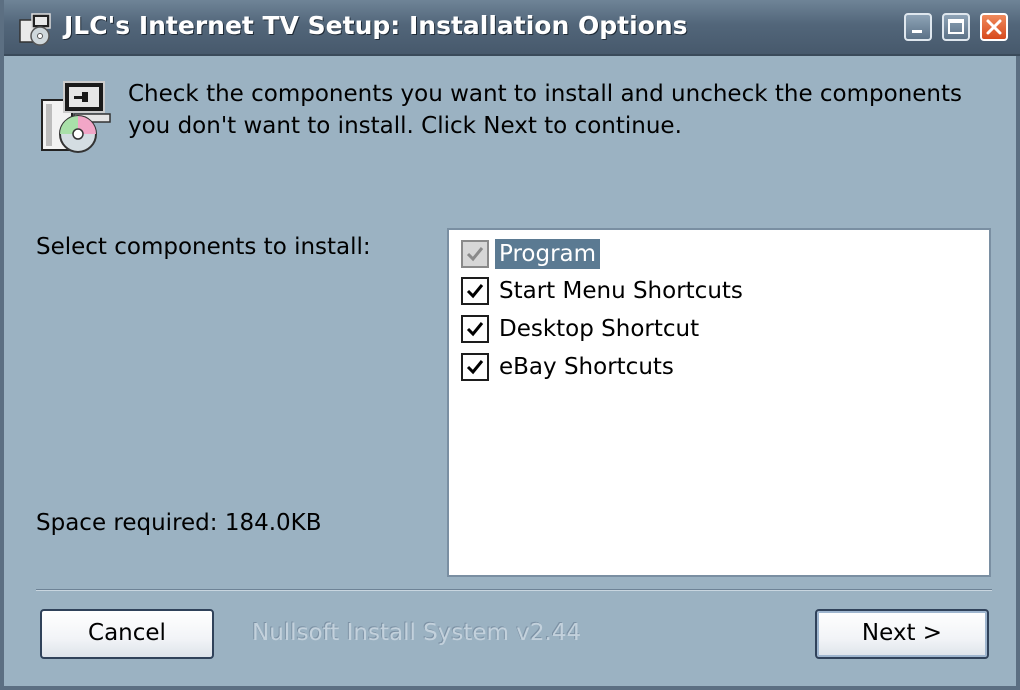 Image resolution: width=1020 pixels, height=690 pixels. Describe the element at coordinates (902, 634) in the screenshot. I see `next-button: Next >` at that location.